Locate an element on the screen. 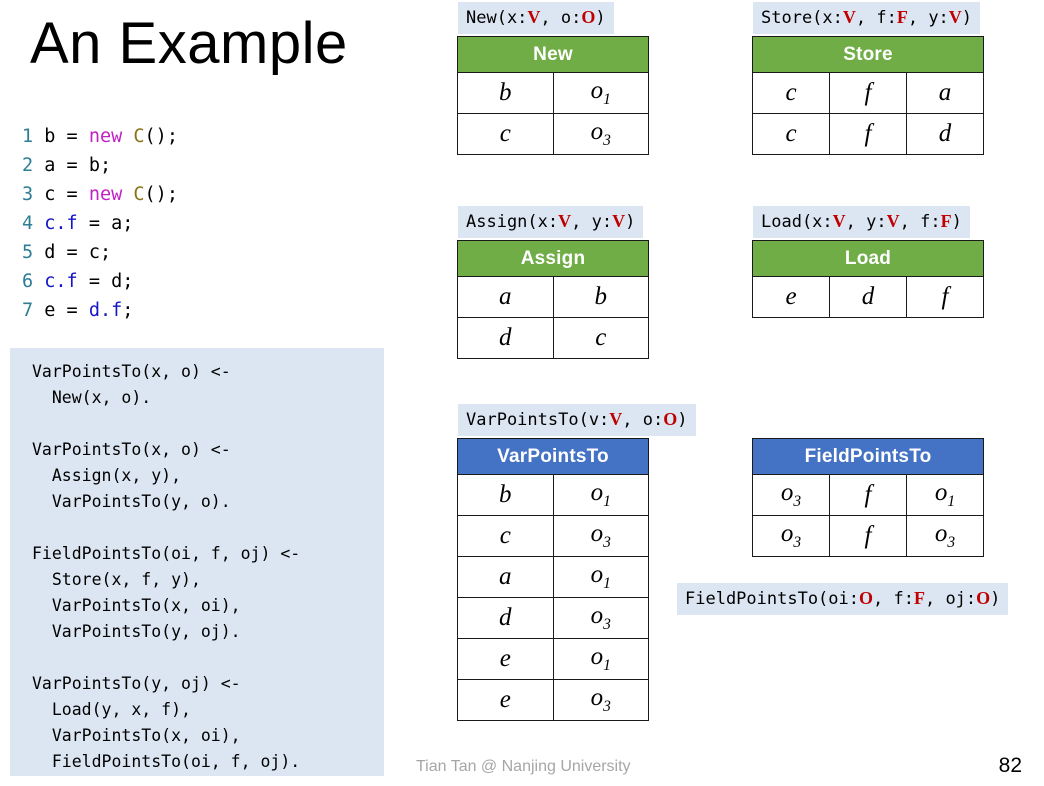  table-new: New b o1 c o3 is located at coordinates (553, 95).